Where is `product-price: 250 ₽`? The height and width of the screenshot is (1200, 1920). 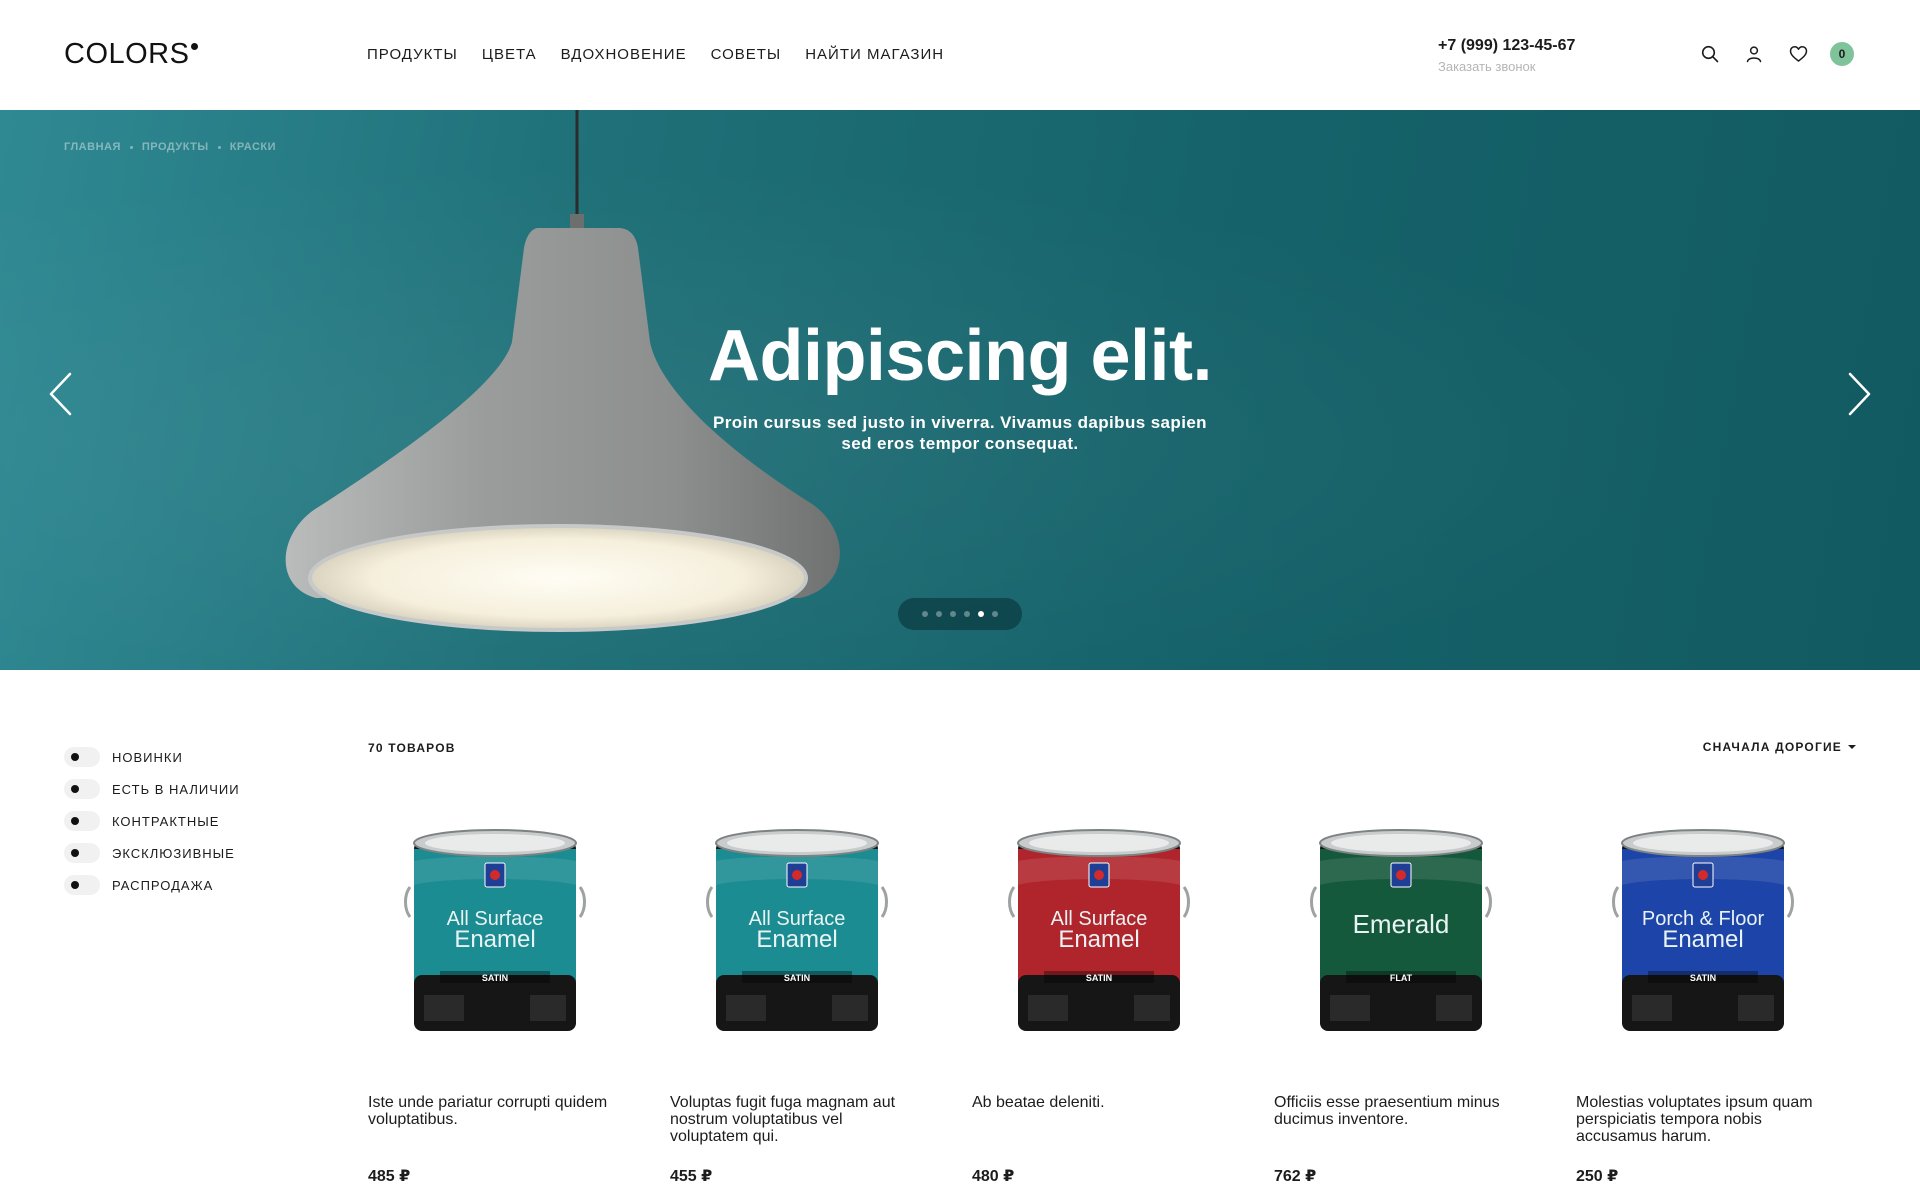
product-price: 250 ₽ is located at coordinates (1597, 1176).